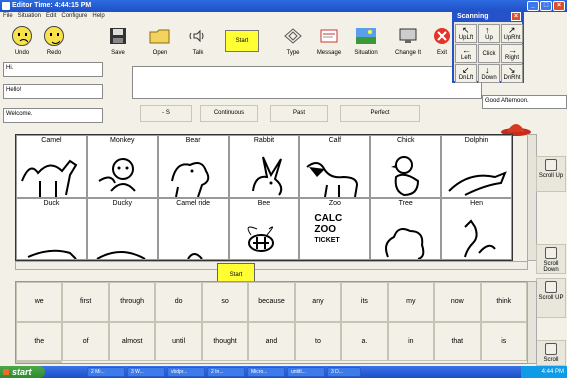 This screenshot has height=378, width=567. What do you see at coordinates (533, 6) in the screenshot?
I see `minimize-button: _` at bounding box center [533, 6].